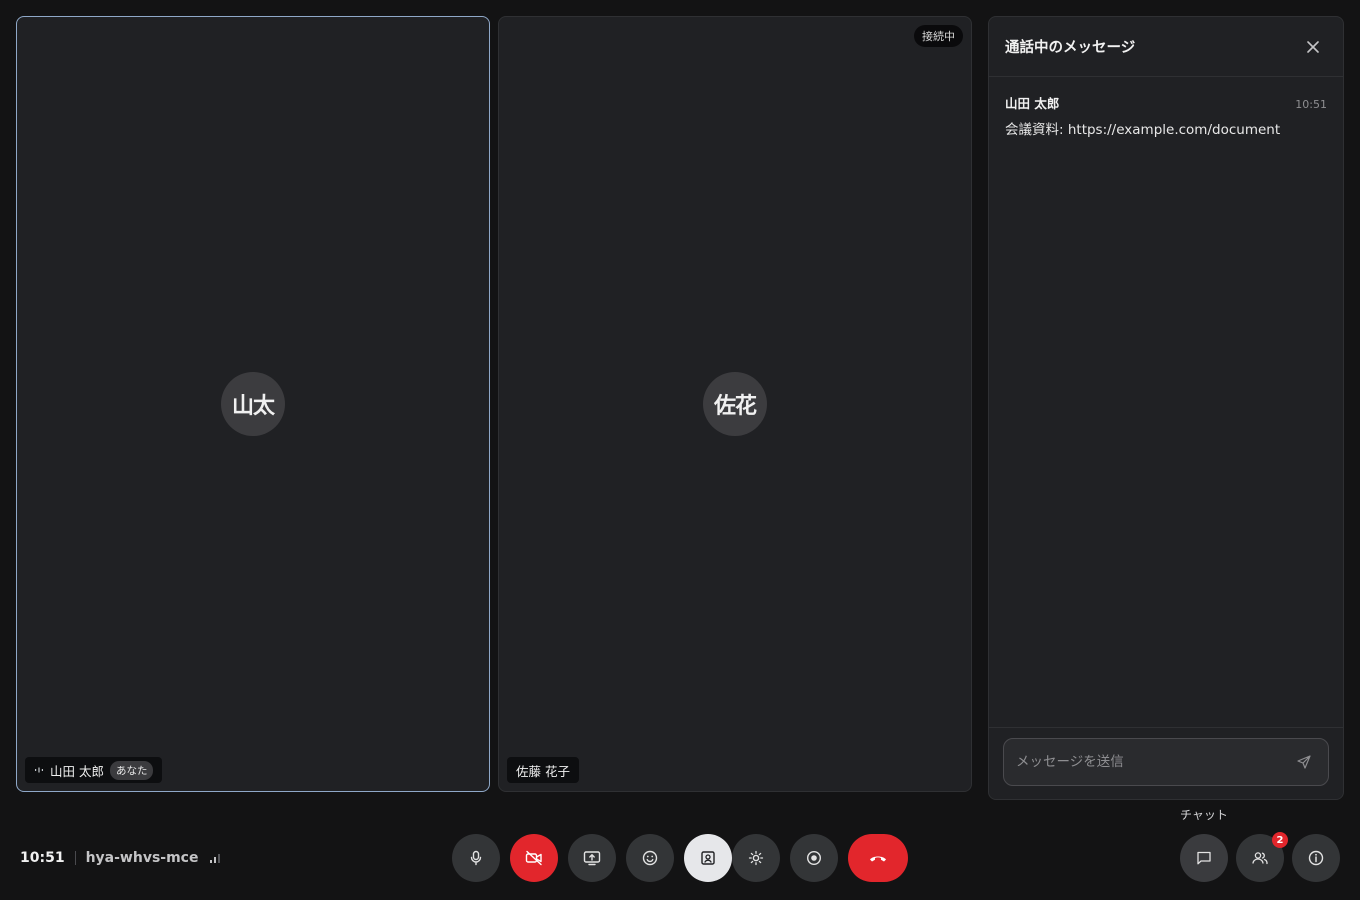 This screenshot has width=1360, height=900. I want to click on reactions-button, so click(650, 858).